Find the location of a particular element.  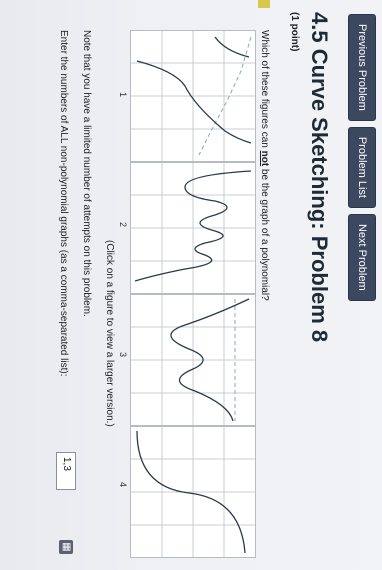

next-problem-button: Next Problem is located at coordinates (362, 257).